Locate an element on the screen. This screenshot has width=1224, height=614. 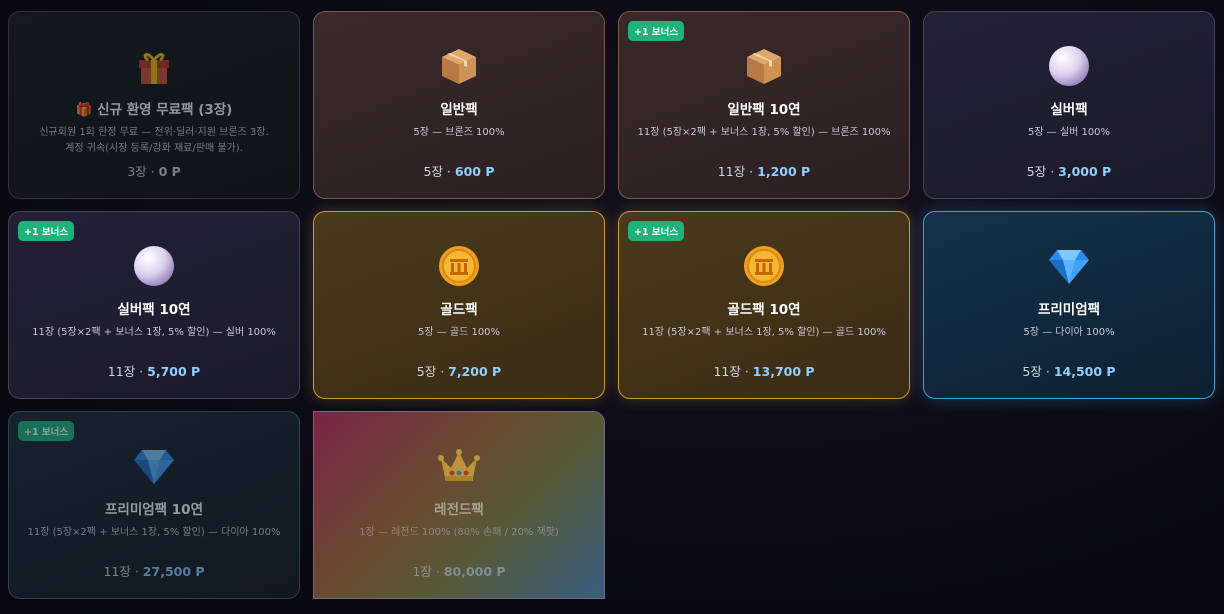
pack-description: 1장 — 레전드 100% (80% 손패 / 20% 잭팟) is located at coordinates (459, 532).